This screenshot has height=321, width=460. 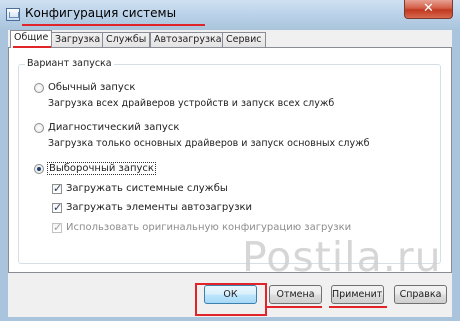 I want to click on normal-startup-radio, so click(x=39, y=87).